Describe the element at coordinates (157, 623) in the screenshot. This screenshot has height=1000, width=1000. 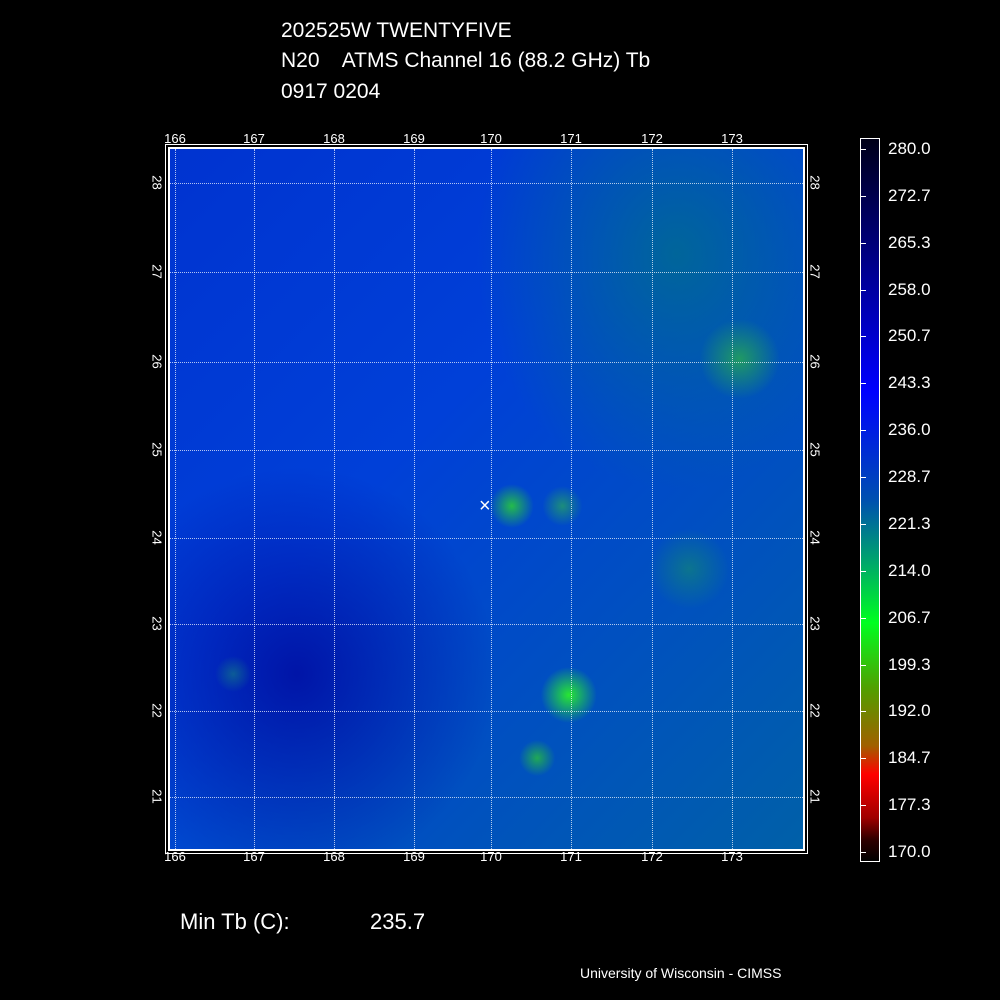
I see `lat-tick-left: 23` at that location.